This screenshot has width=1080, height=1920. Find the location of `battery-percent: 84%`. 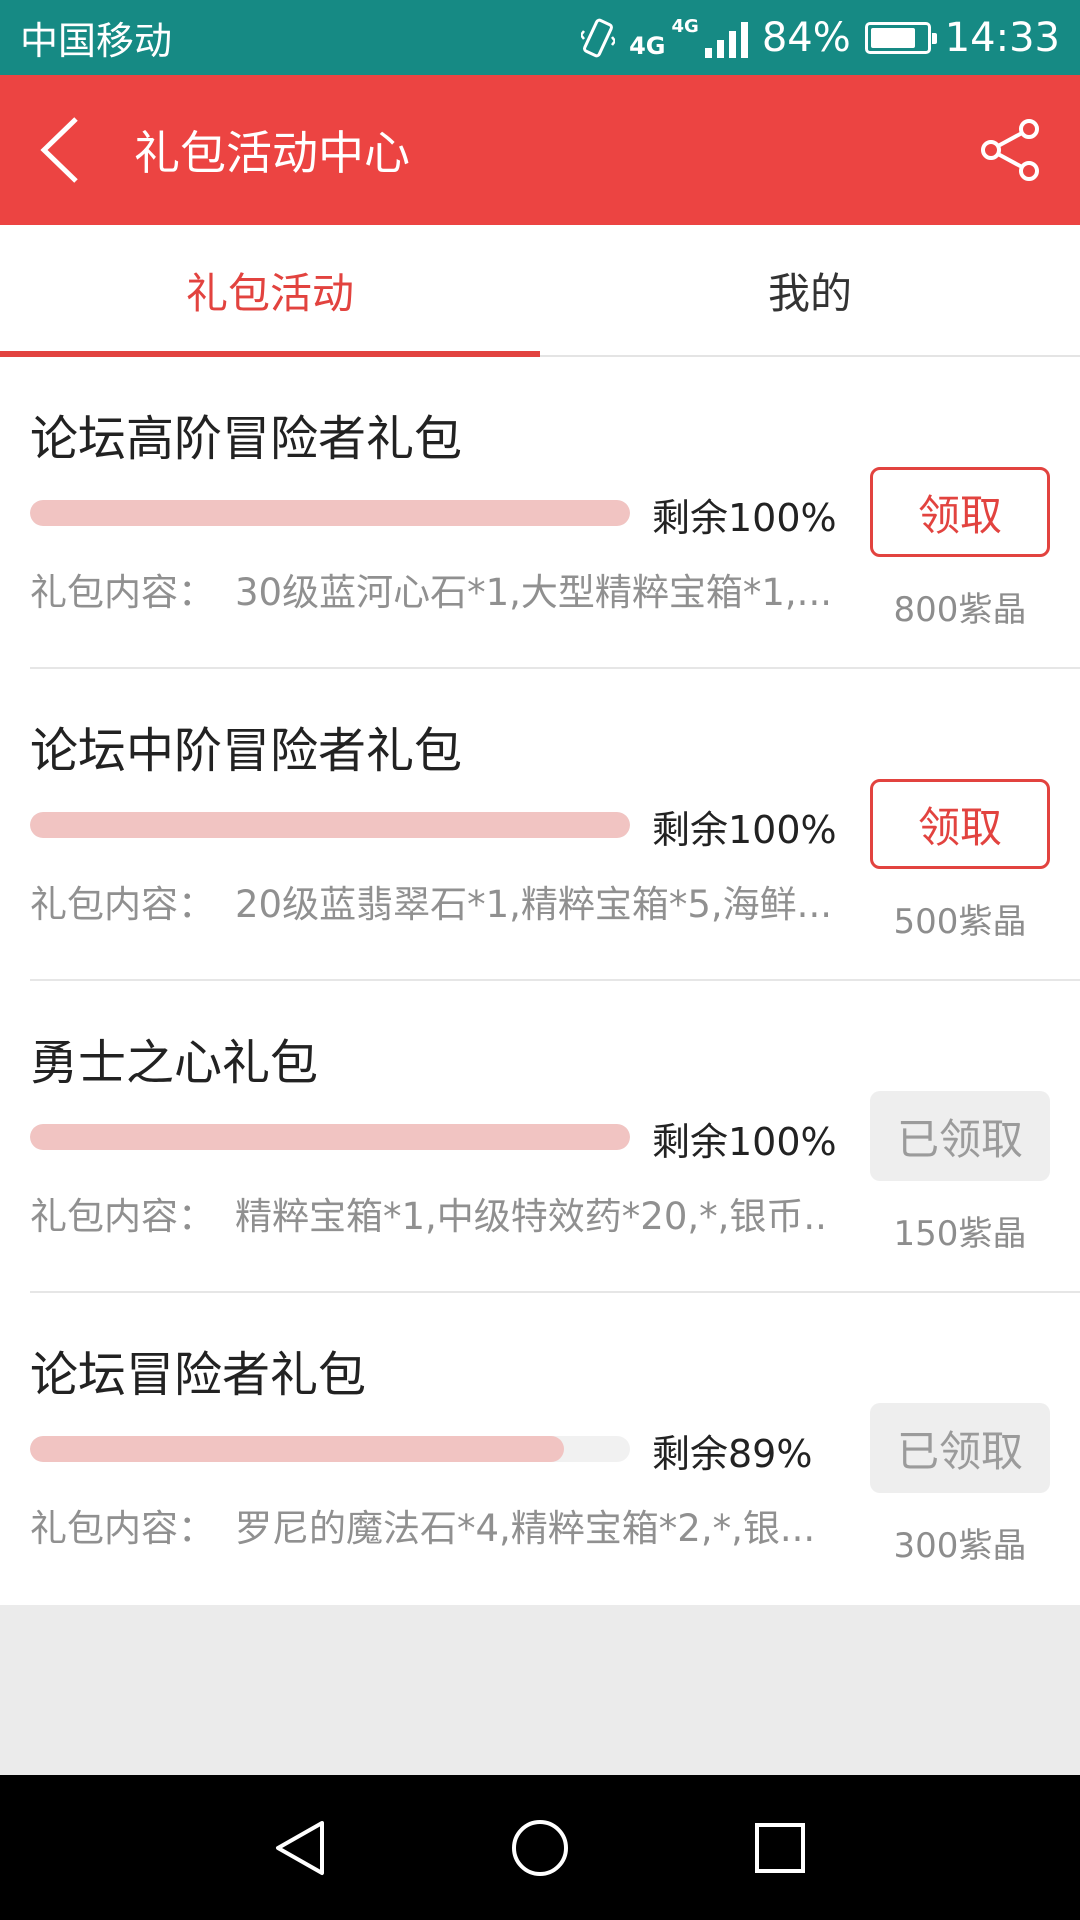

battery-percent: 84% is located at coordinates (806, 37).